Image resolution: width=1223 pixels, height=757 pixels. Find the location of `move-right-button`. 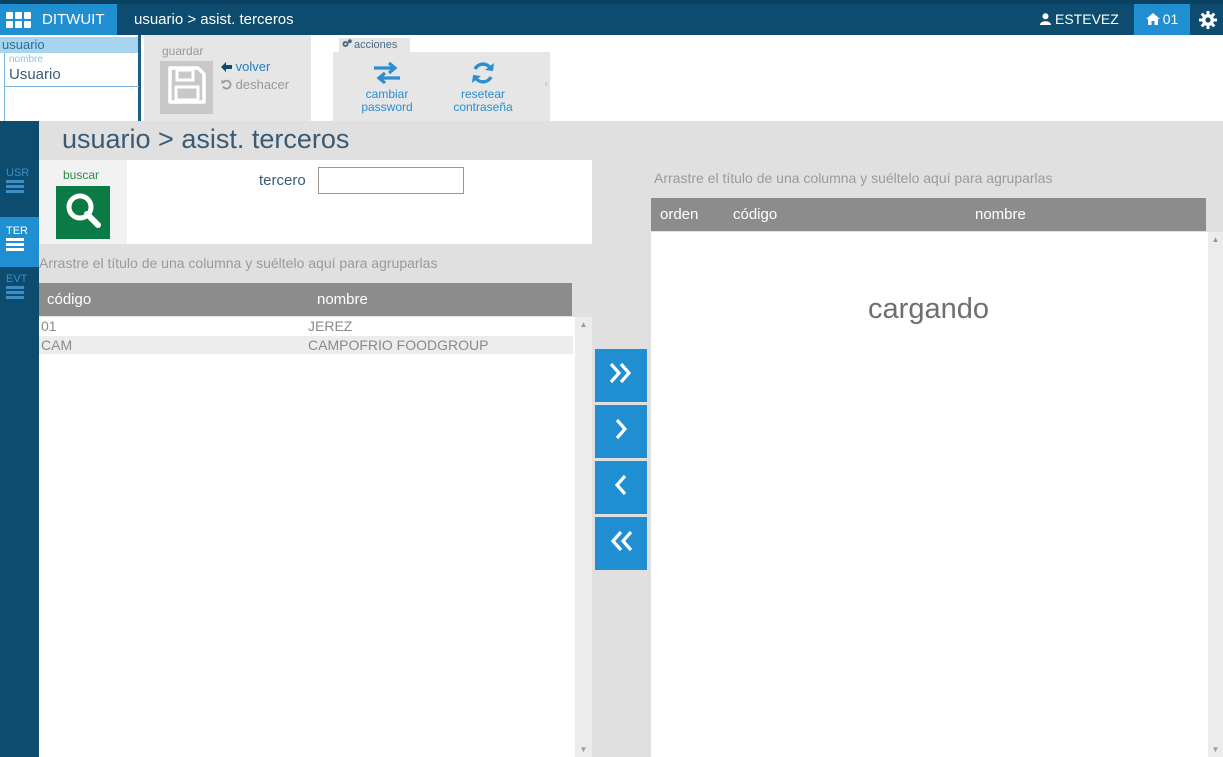

move-right-button is located at coordinates (621, 431).